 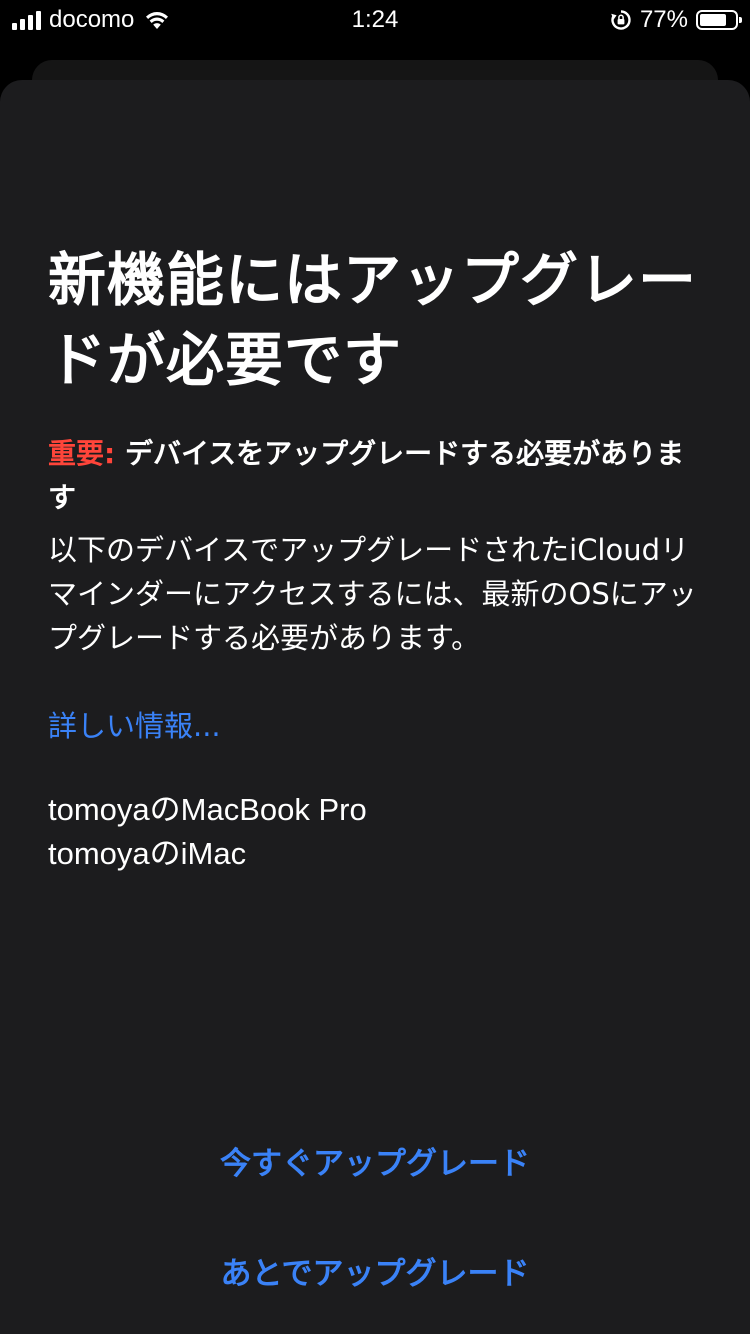 What do you see at coordinates (207, 832) in the screenshot?
I see `device-list: tomoyaのMacBook Pro tomoyaのiMac` at bounding box center [207, 832].